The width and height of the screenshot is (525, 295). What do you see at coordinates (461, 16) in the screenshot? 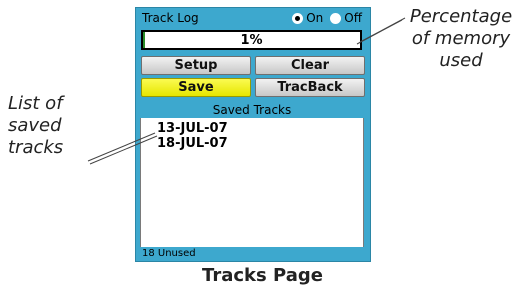
I see `memory-callout-line: Percentage` at bounding box center [461, 16].